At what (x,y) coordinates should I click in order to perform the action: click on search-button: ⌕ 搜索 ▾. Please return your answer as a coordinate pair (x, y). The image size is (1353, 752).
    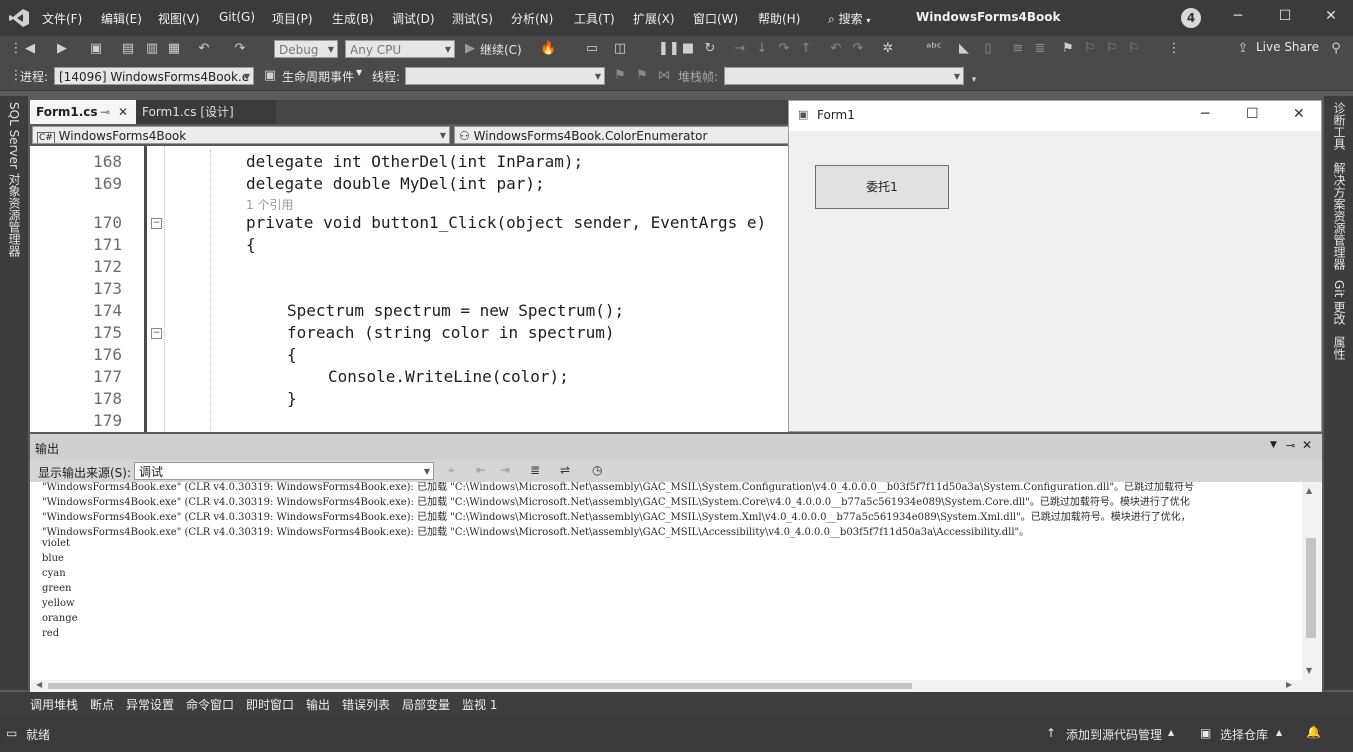
    Looking at the image, I should click on (849, 18).